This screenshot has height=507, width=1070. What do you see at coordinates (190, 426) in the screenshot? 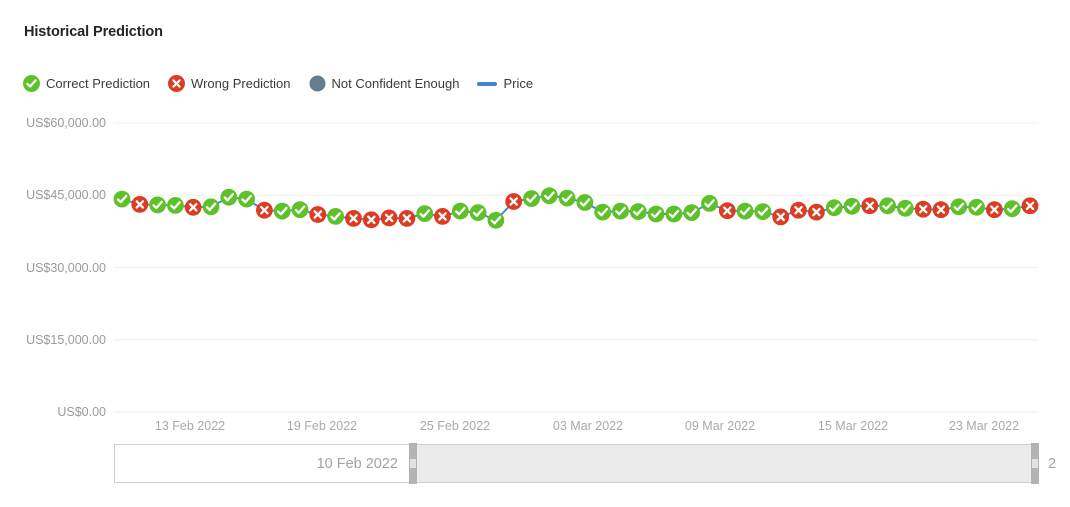
I see `x-axis-tick-label: 13 Feb 2022` at bounding box center [190, 426].